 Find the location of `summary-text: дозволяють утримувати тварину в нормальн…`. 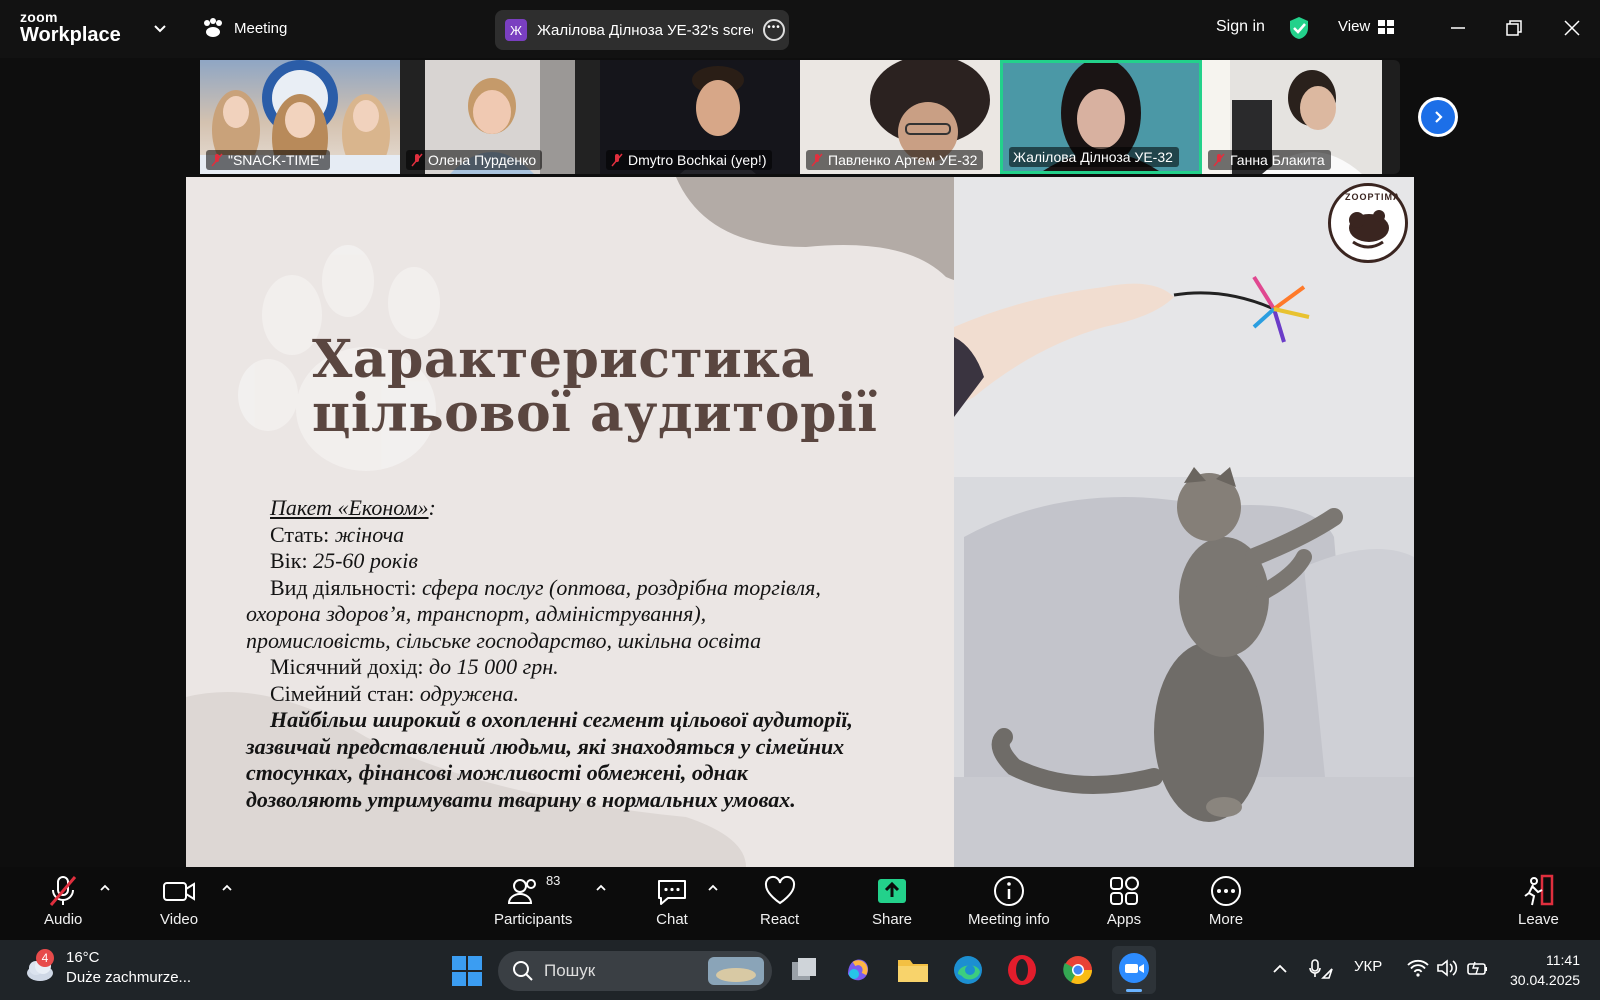

summary-text: дозволяють утримувати тварину в нормальн… is located at coordinates (521, 799).